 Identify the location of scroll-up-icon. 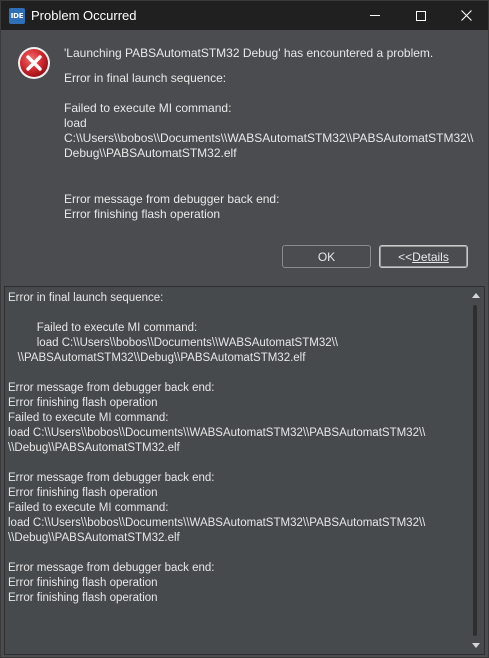
(476, 295).